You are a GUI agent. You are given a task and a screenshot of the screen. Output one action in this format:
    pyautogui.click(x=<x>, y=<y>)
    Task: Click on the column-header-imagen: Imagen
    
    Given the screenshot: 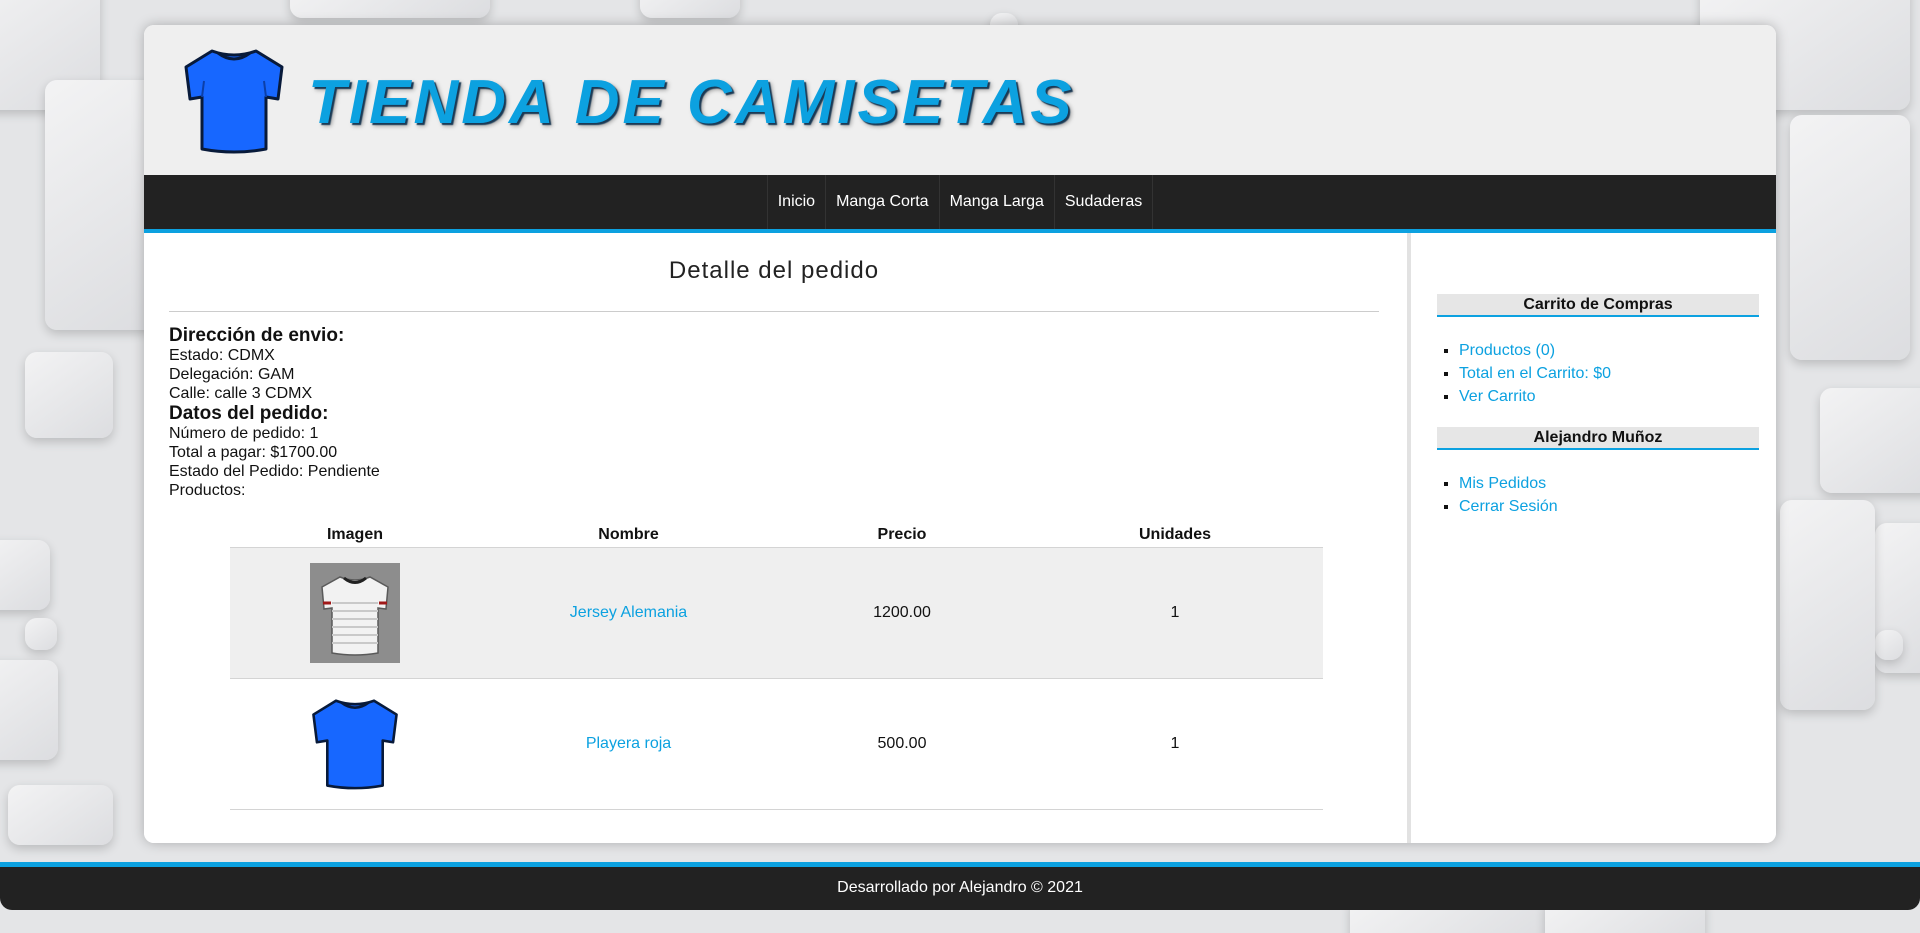 What is the action you would take?
    pyautogui.click(x=355, y=535)
    